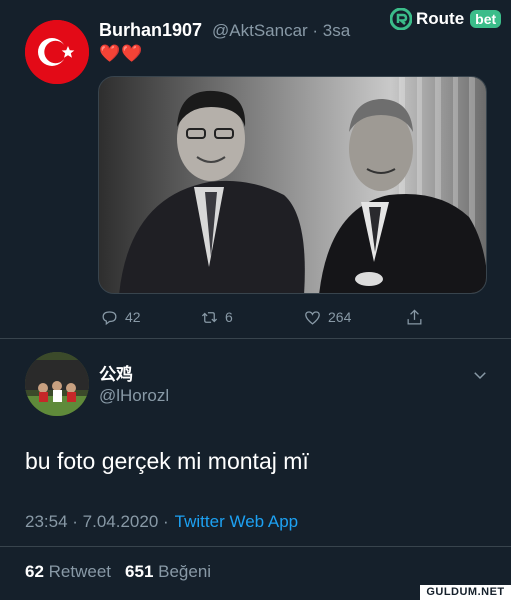 The height and width of the screenshot is (600, 511). Describe the element at coordinates (97, 522) in the screenshot. I see `tweet2-timestamp: 23:54 · 7.04.2020 ·` at that location.